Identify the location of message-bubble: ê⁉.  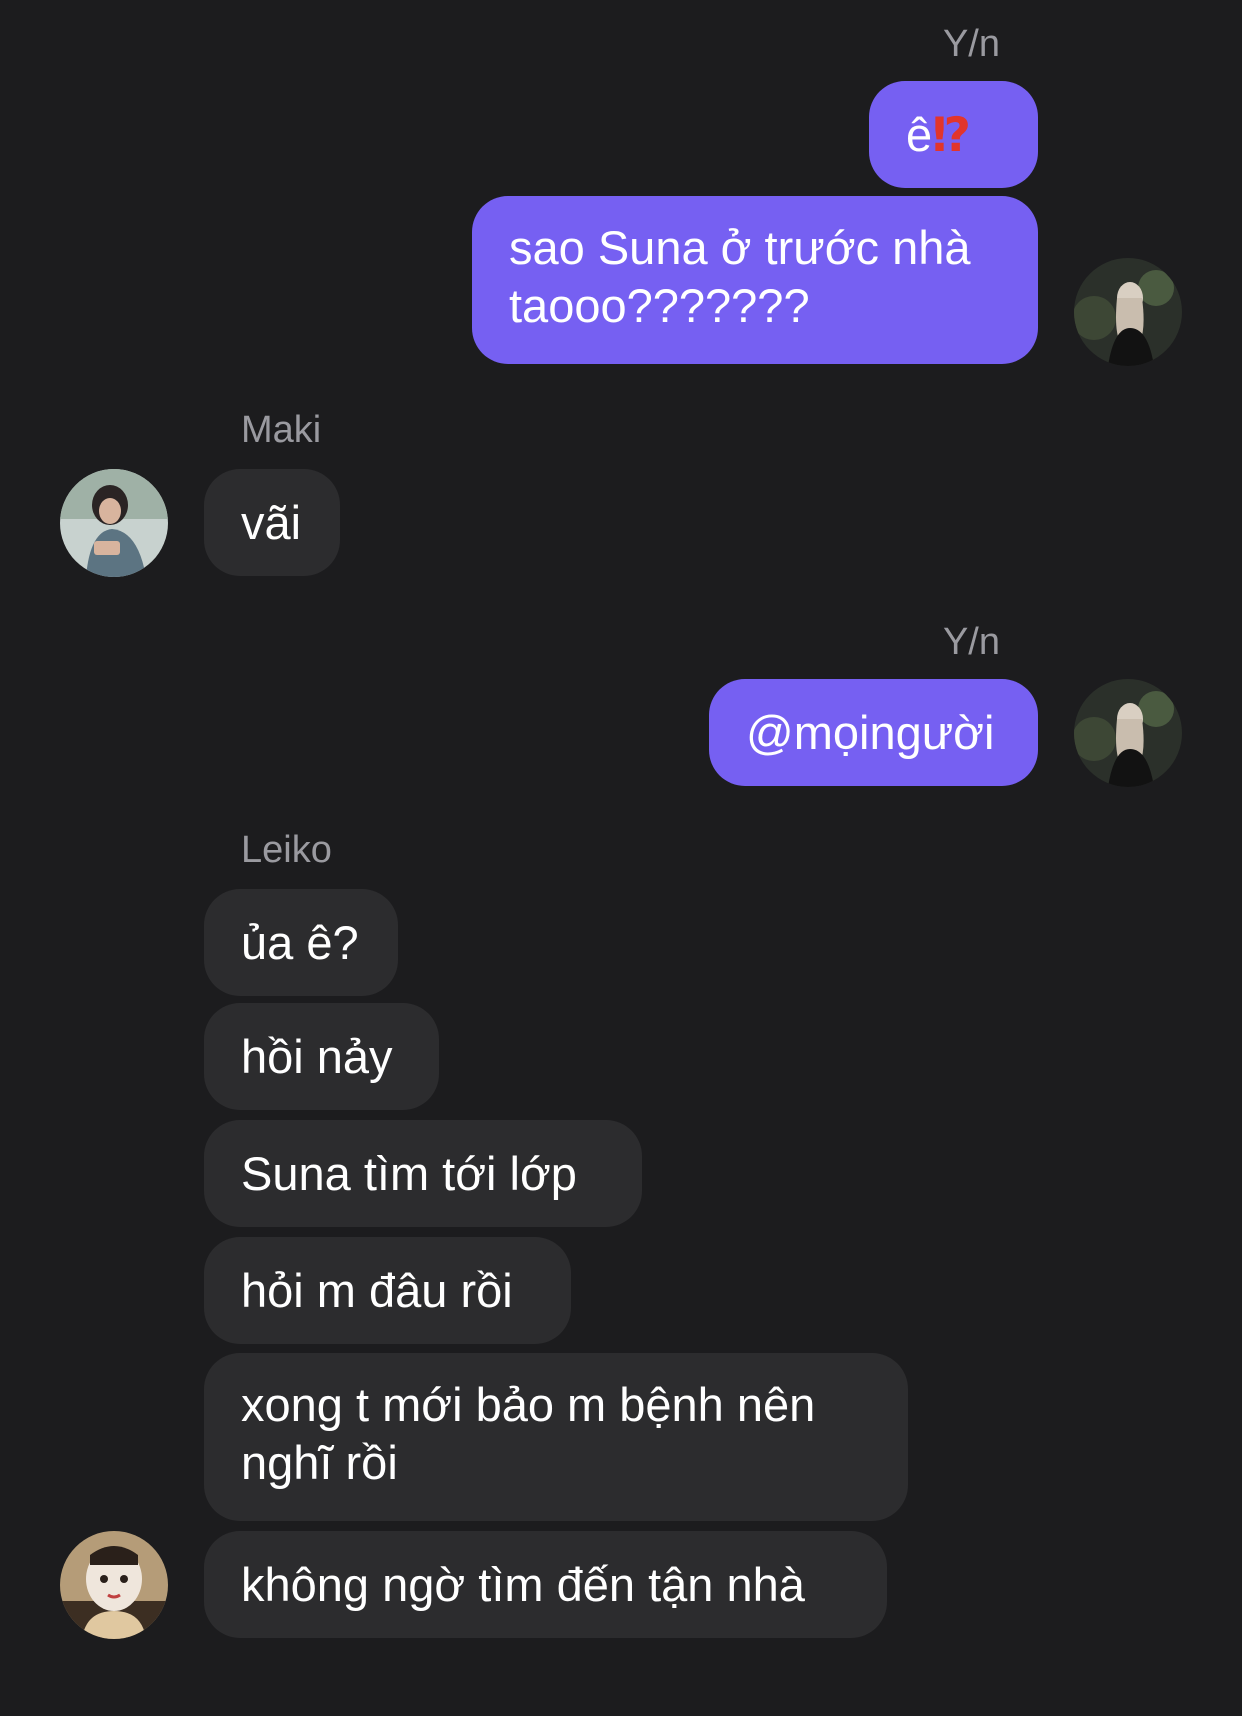
(953, 134).